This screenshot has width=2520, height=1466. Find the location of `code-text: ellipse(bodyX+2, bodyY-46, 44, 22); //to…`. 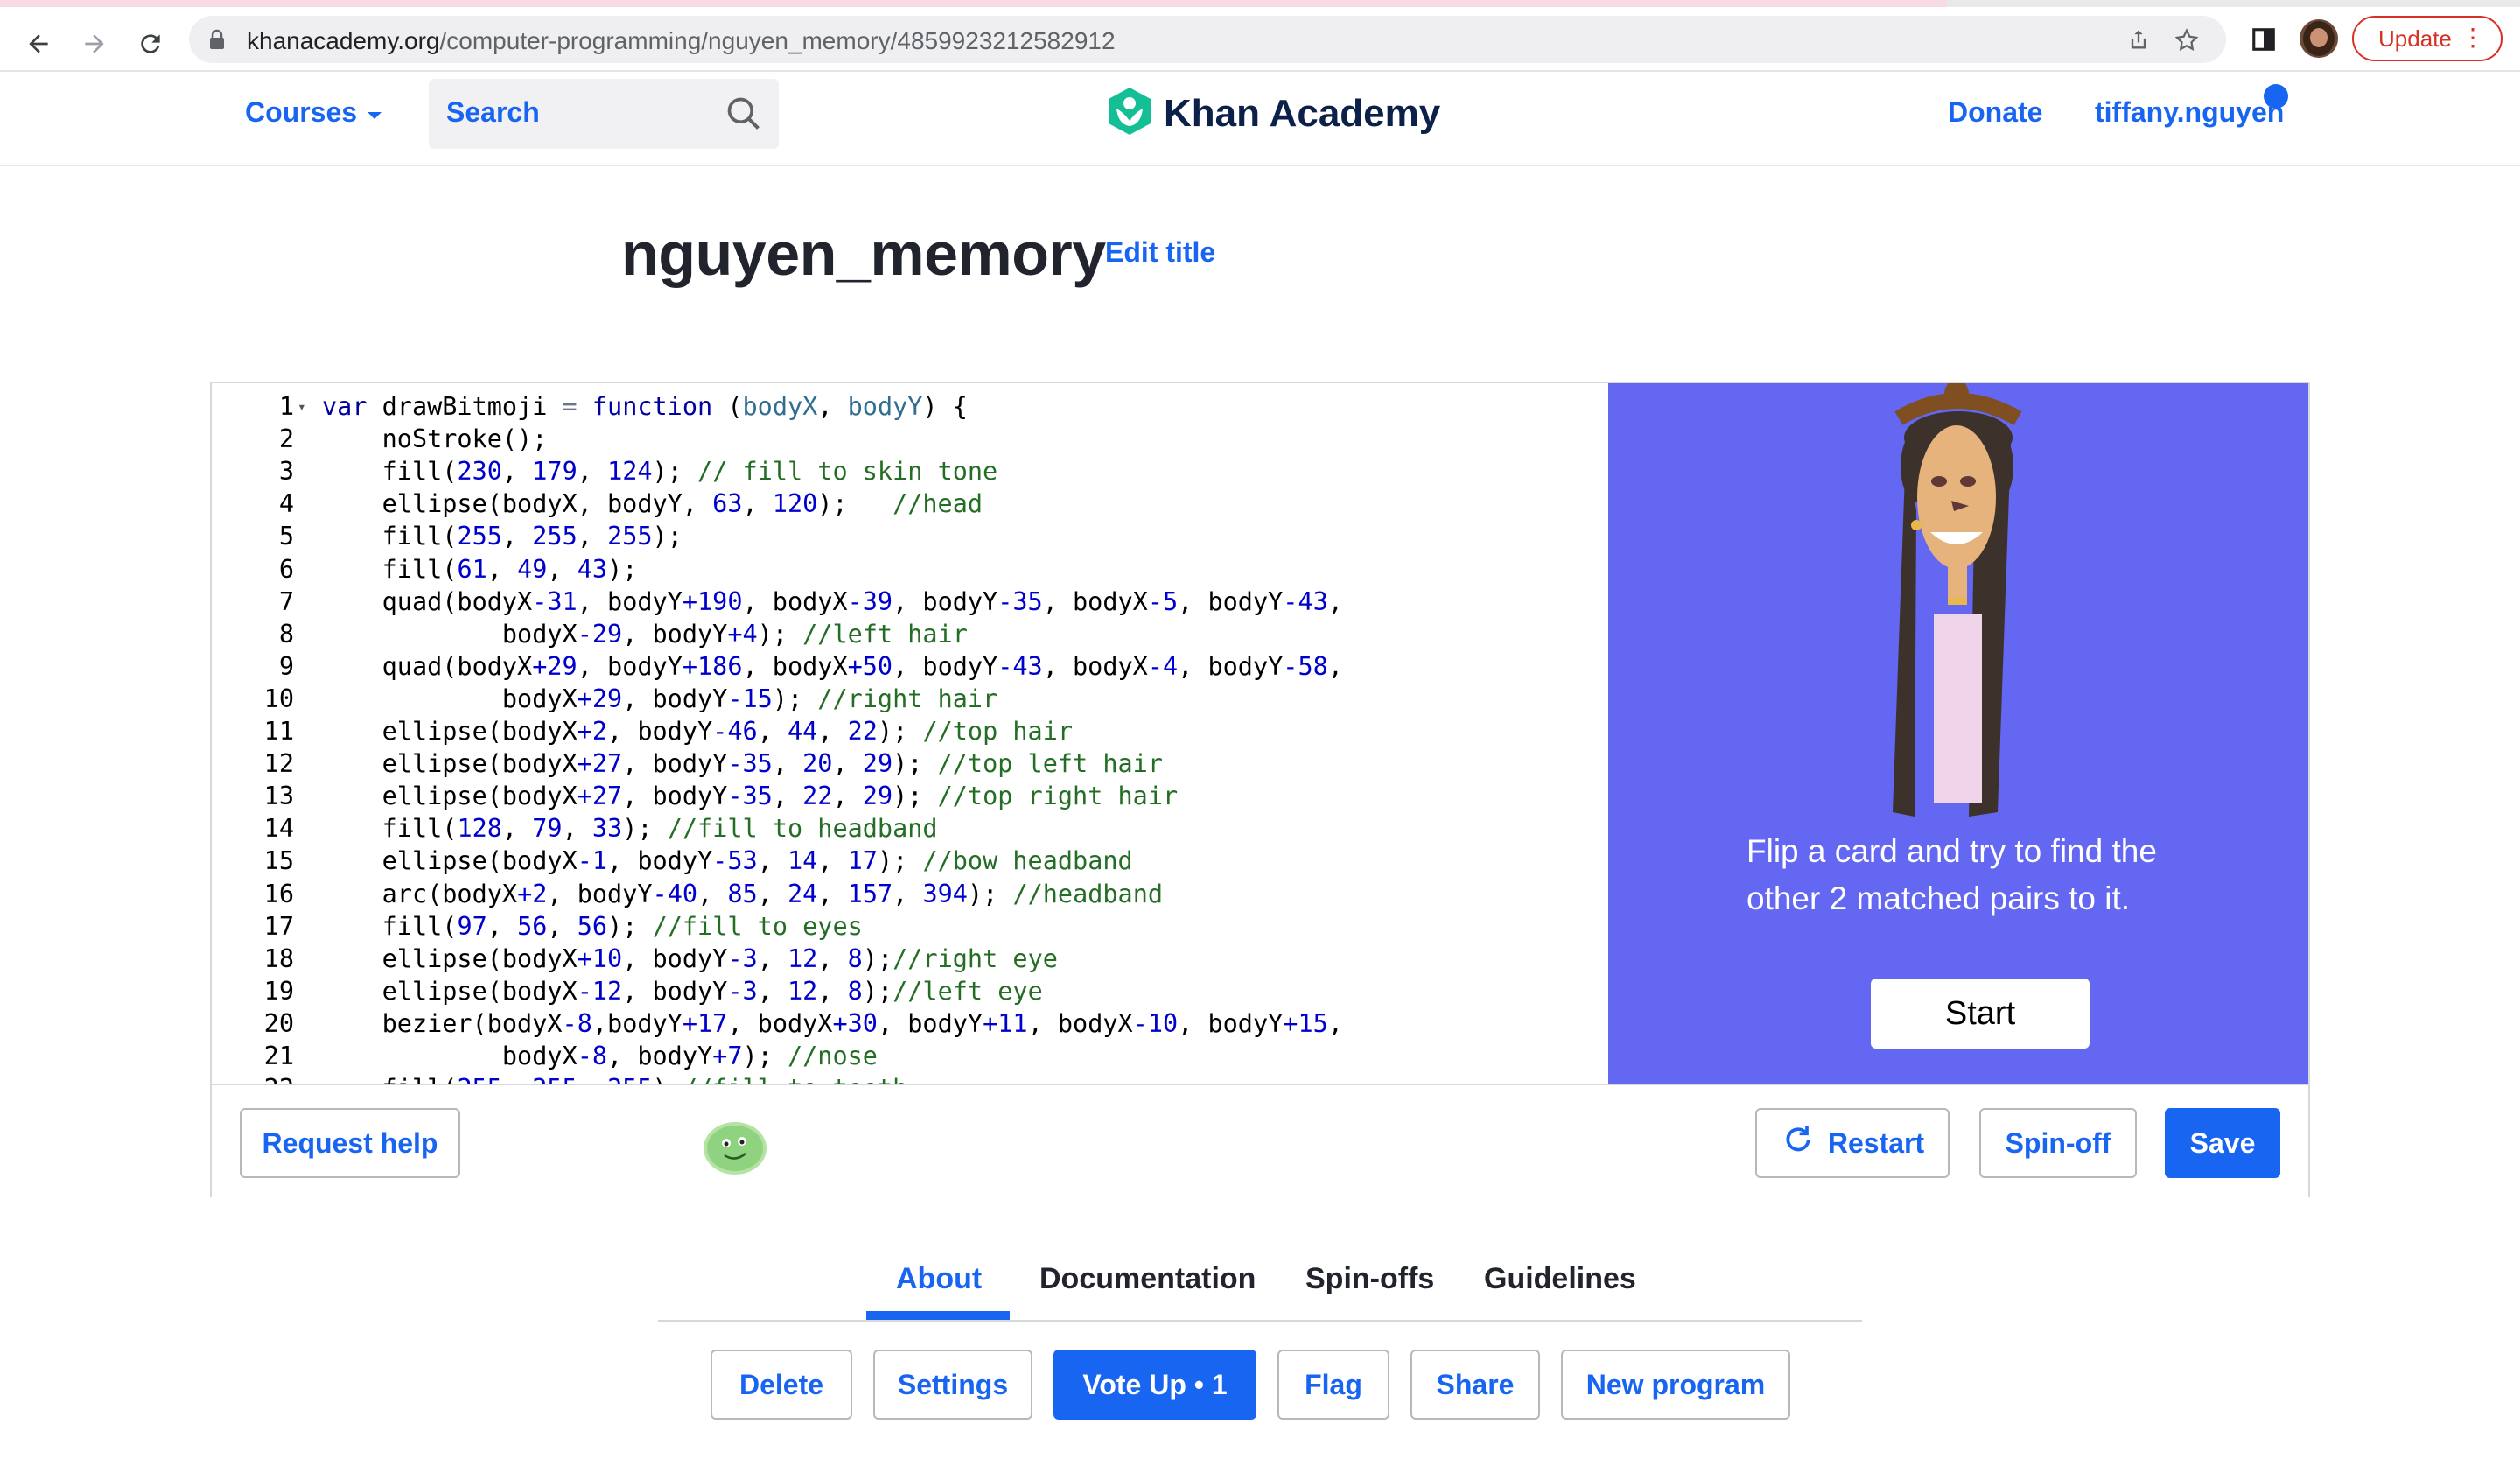

code-text: ellipse(bodyX+2, bodyY-46, 44, 22); //to… is located at coordinates (698, 731).